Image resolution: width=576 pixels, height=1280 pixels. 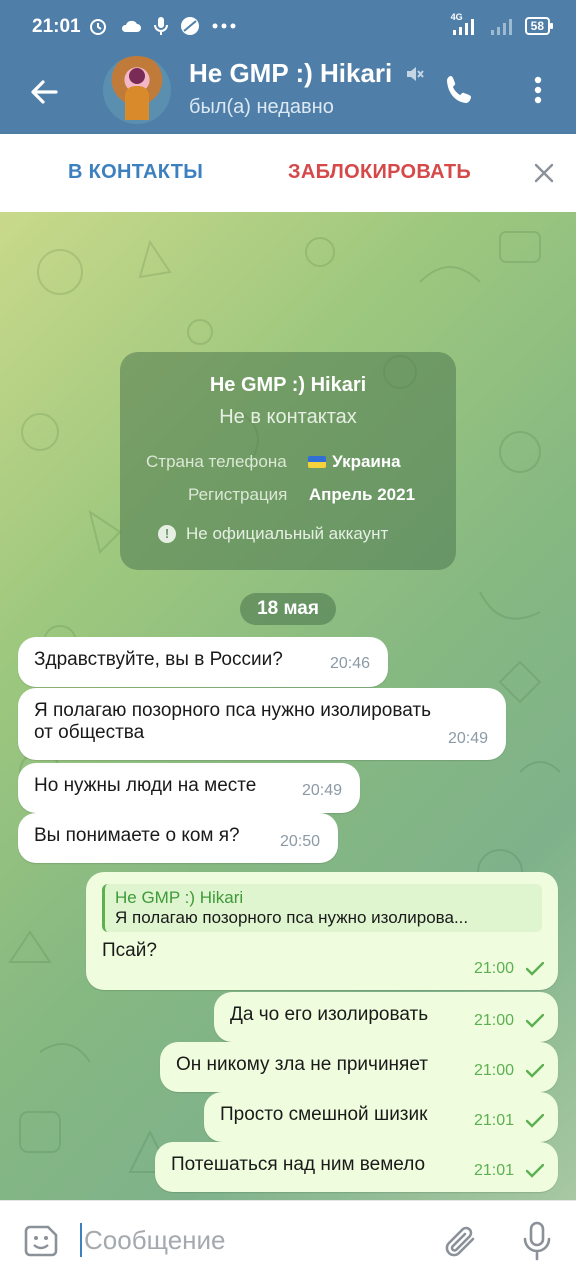 I want to click on message-bubble-incoming: Здравствуйте, вы в России? 20:46, so click(x=203, y=662).